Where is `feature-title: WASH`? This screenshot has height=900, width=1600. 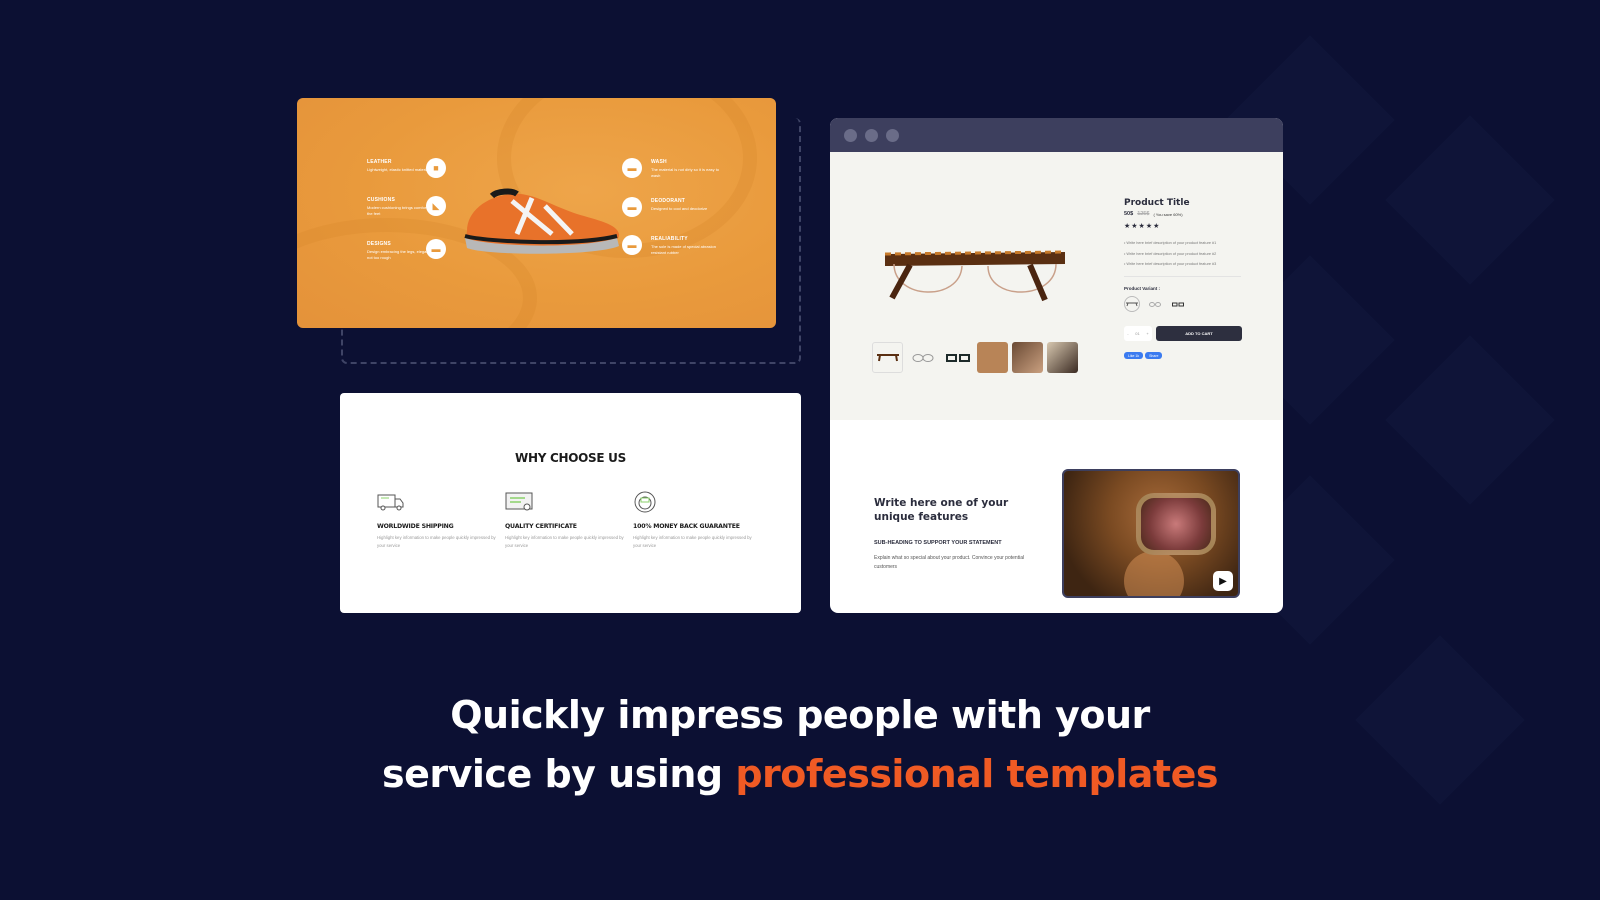
feature-title: WASH is located at coordinates (659, 162).